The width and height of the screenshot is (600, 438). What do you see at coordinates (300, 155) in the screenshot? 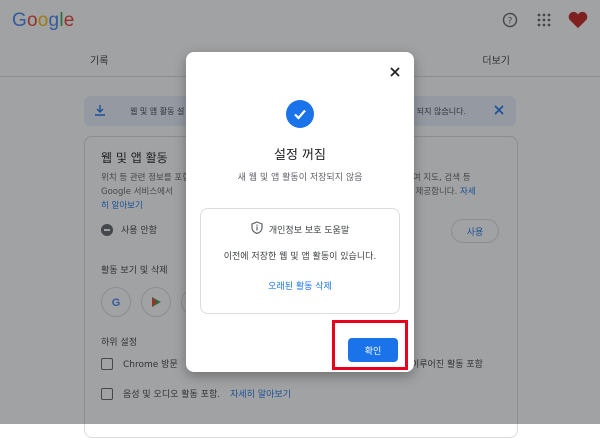
I see `dialog-title: 설정 꺼짐` at bounding box center [300, 155].